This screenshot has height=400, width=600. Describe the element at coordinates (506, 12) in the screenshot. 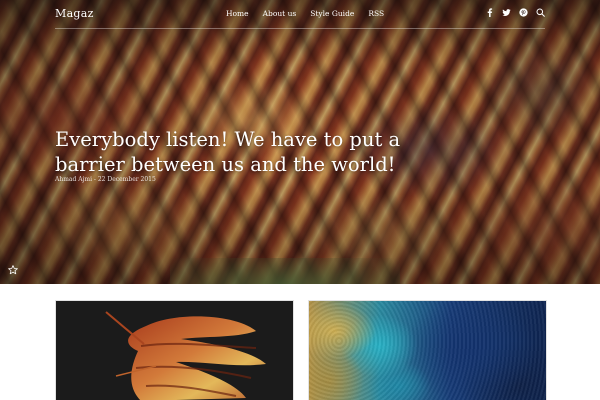

I see `twitter-icon` at that location.